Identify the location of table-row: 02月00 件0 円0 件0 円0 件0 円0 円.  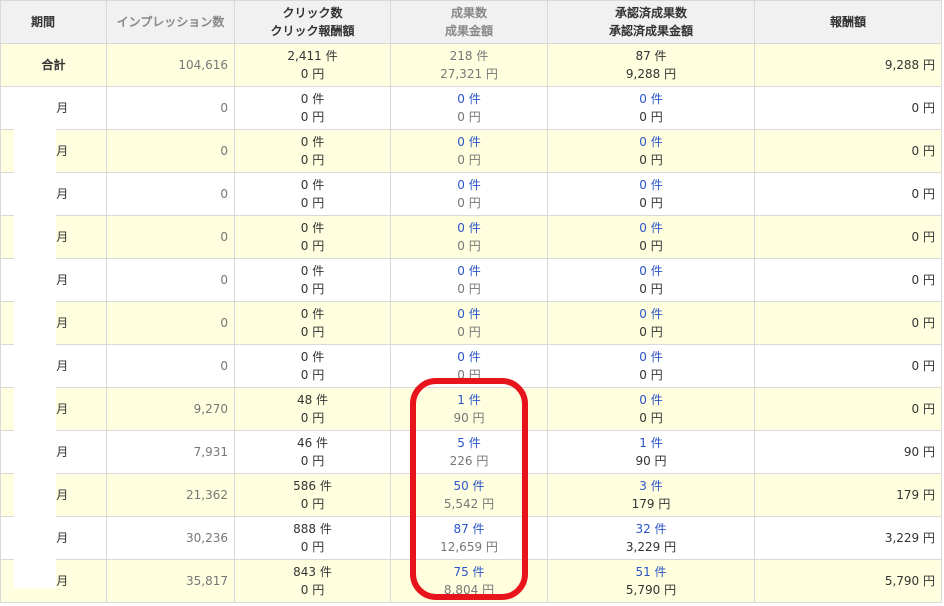
(471, 151).